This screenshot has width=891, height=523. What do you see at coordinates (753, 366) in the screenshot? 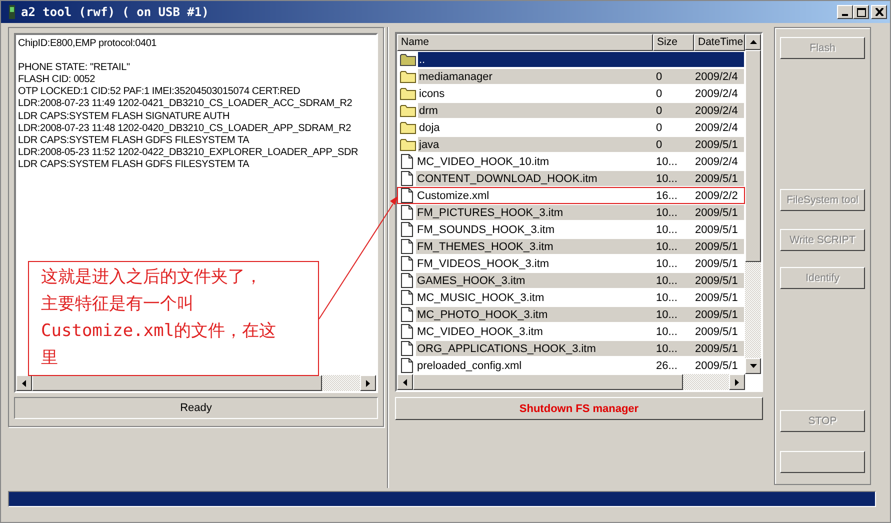
I see `down-arrow-icon` at bounding box center [753, 366].